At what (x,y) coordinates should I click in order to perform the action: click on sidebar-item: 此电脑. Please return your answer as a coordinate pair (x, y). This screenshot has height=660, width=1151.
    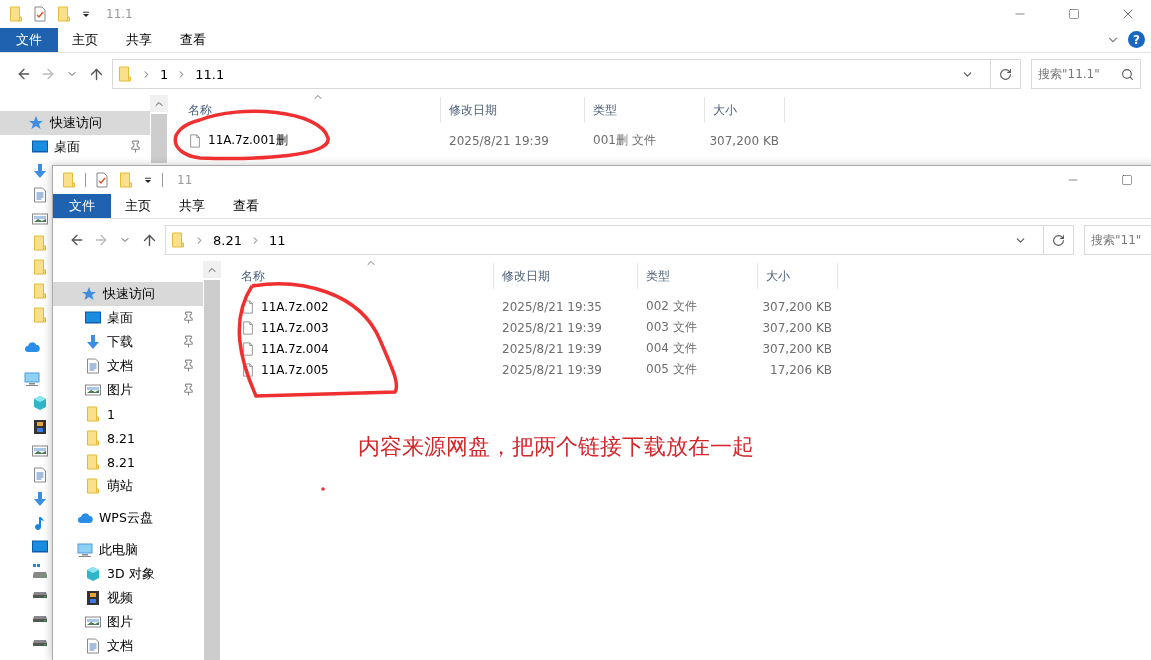
    Looking at the image, I should click on (128, 550).